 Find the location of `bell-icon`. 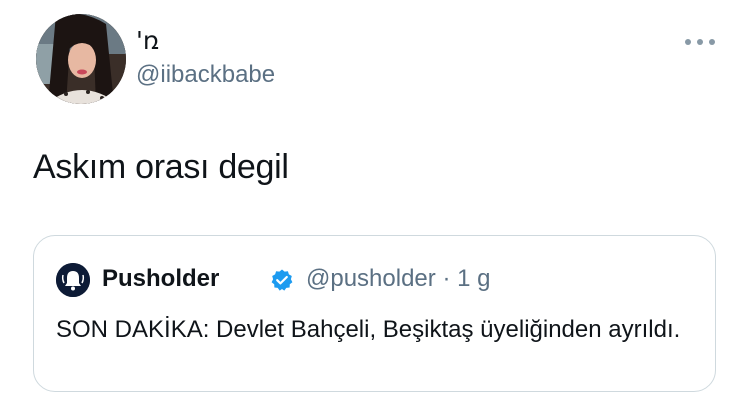

bell-icon is located at coordinates (73, 280).